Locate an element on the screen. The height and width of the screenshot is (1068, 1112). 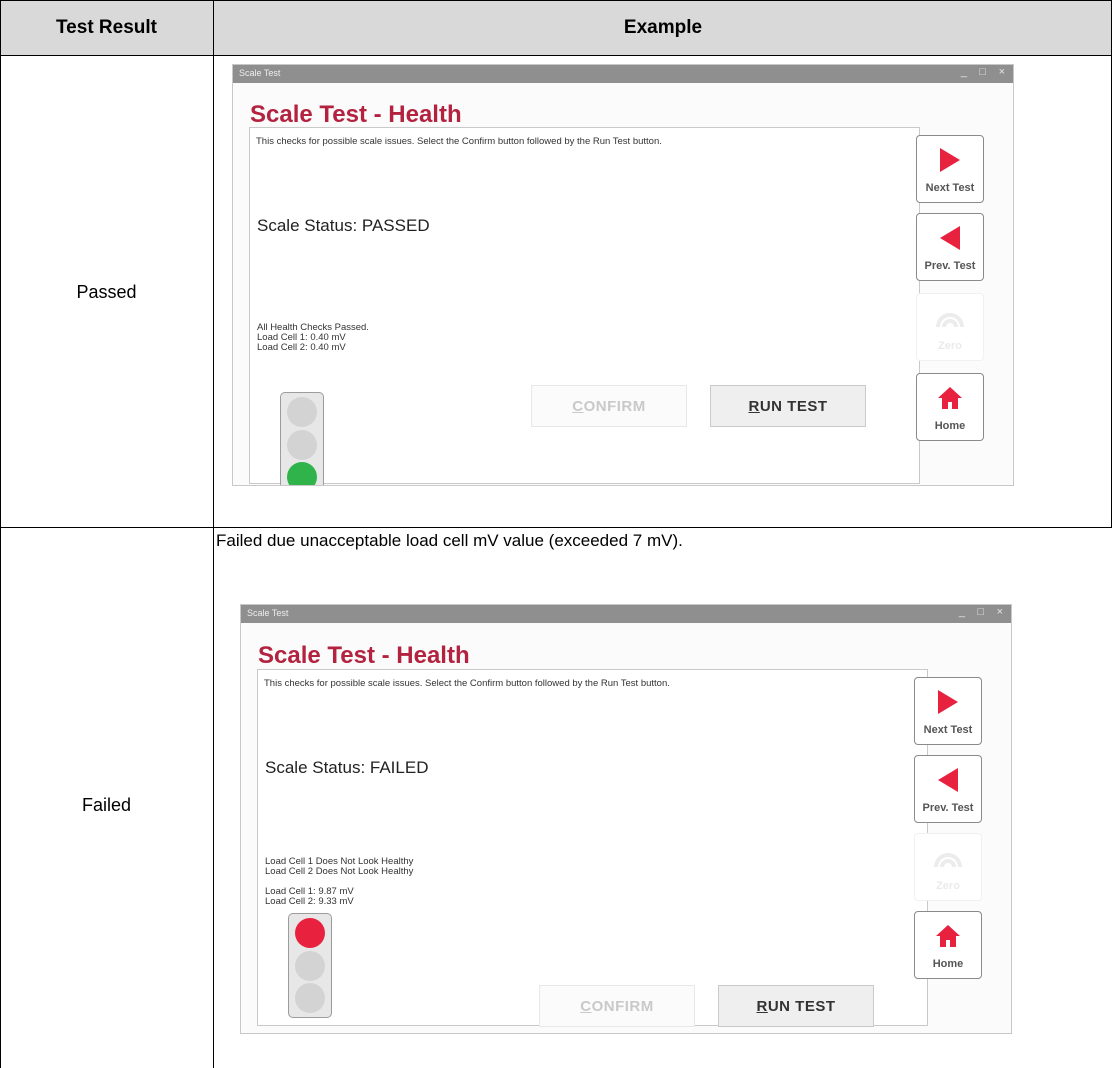
table-border-left is located at coordinates (0, 534).